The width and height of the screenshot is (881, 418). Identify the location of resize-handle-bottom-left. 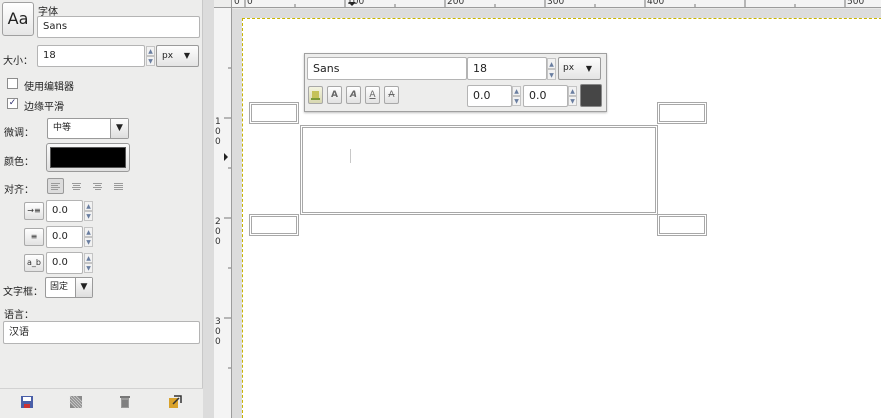
(274, 225).